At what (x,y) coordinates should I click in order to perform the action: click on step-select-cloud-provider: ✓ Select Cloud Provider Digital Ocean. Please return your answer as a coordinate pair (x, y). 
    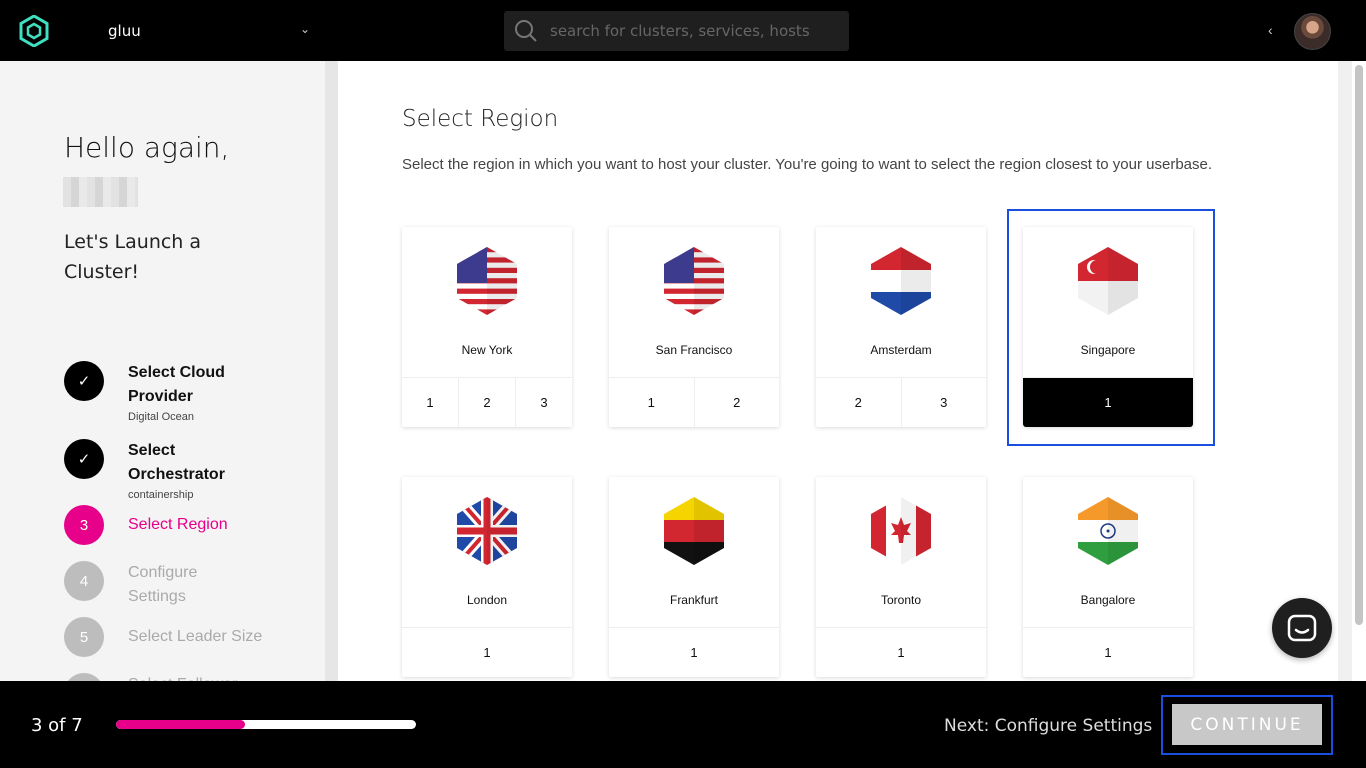
    Looking at the image, I should click on (161, 393).